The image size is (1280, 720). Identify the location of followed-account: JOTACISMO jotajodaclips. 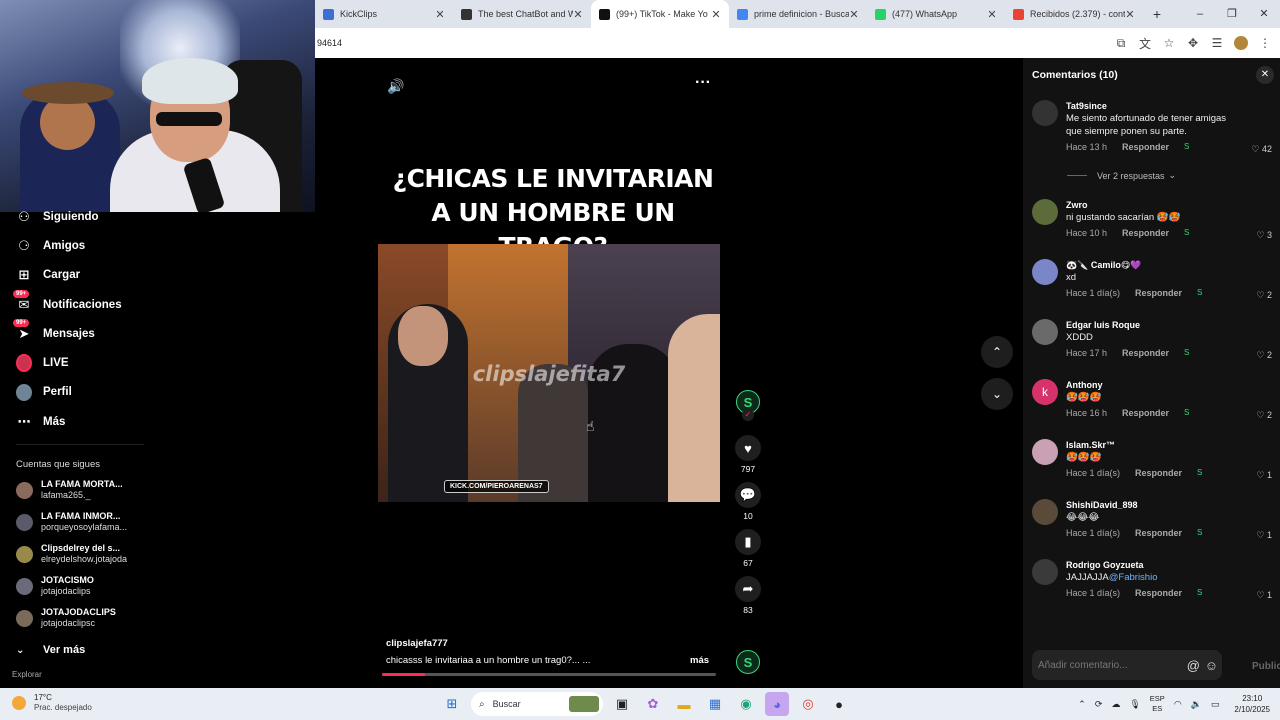
(80, 586).